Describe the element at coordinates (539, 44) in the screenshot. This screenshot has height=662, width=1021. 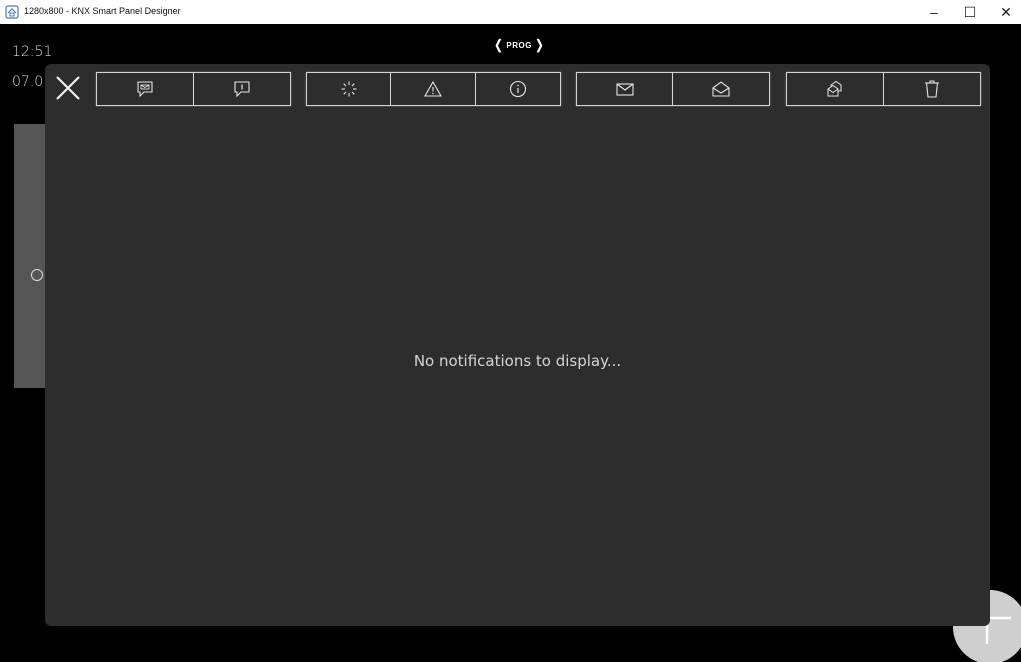
I see `prog-right-bracket: ❭` at that location.